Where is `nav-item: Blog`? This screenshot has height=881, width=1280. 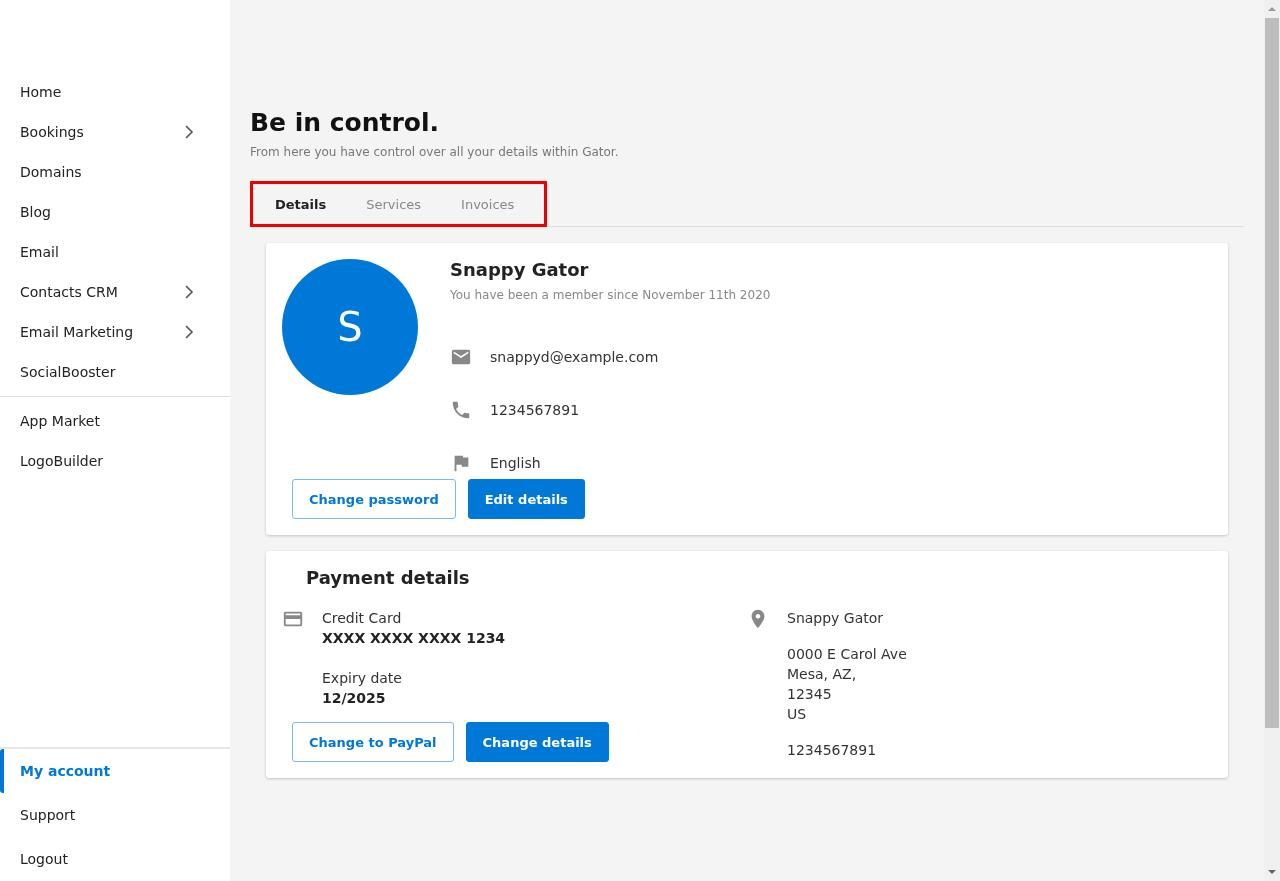
nav-item: Blog is located at coordinates (115, 212).